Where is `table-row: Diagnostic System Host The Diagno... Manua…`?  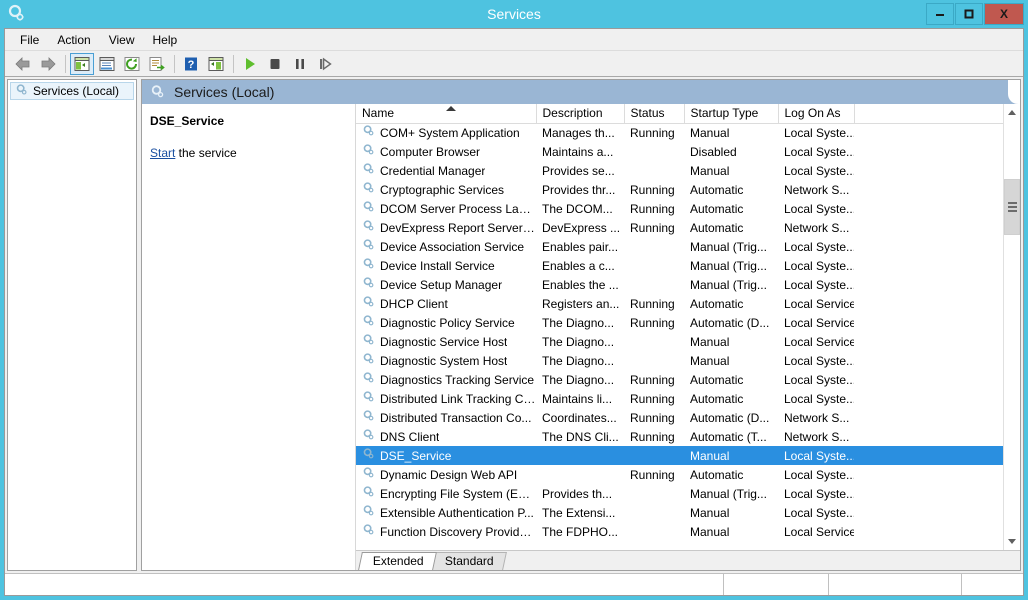
table-row: Diagnostic System Host The Diagno... Manua… is located at coordinates (679, 360).